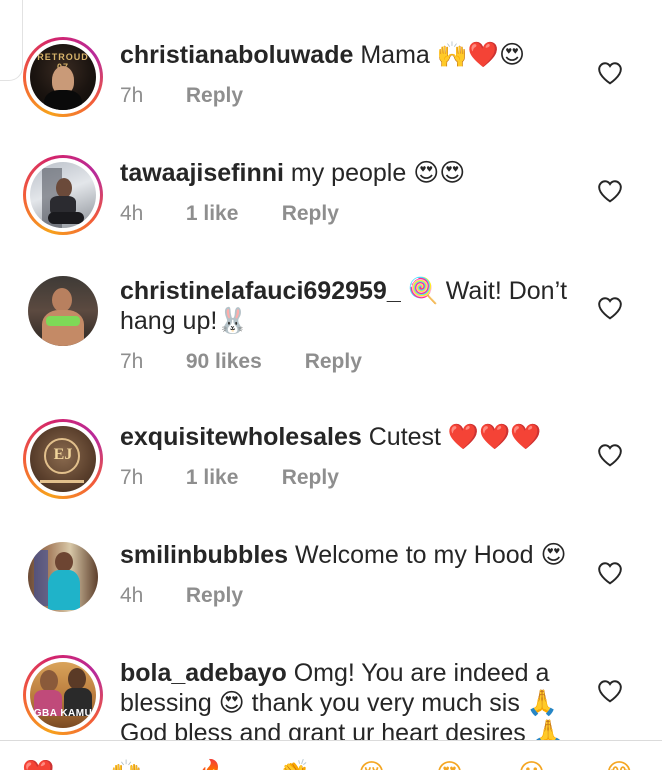 The image size is (662, 770). I want to click on avatar: EJ, so click(63, 459).